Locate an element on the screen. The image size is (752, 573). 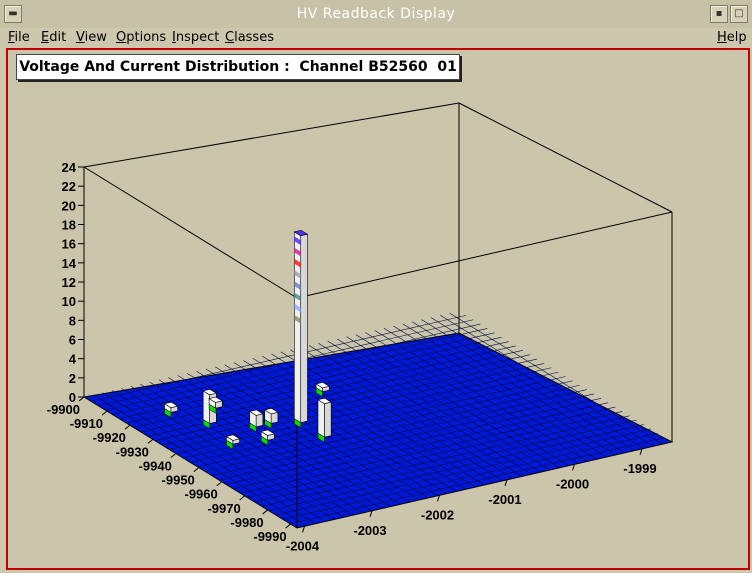
menu-file: File is located at coordinates (19, 37).